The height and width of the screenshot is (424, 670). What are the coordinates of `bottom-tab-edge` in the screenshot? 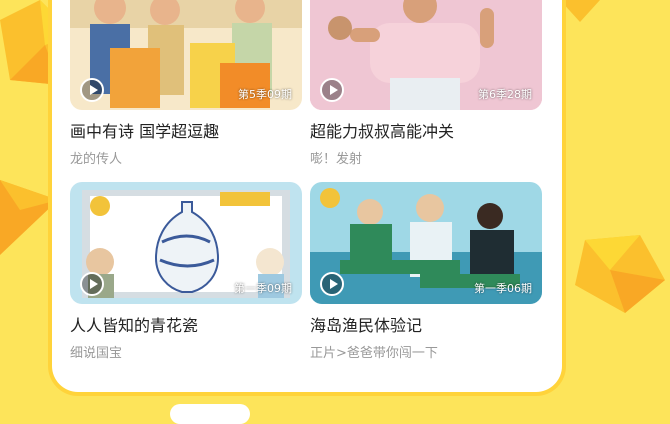 It's located at (210, 414).